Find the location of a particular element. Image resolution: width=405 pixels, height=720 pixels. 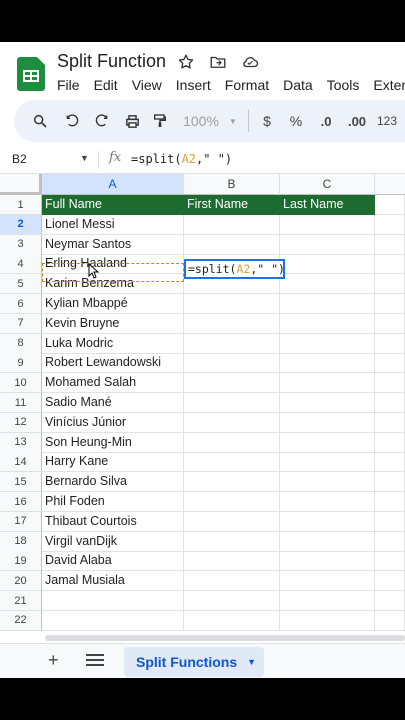

undo-icon is located at coordinates (72, 121).